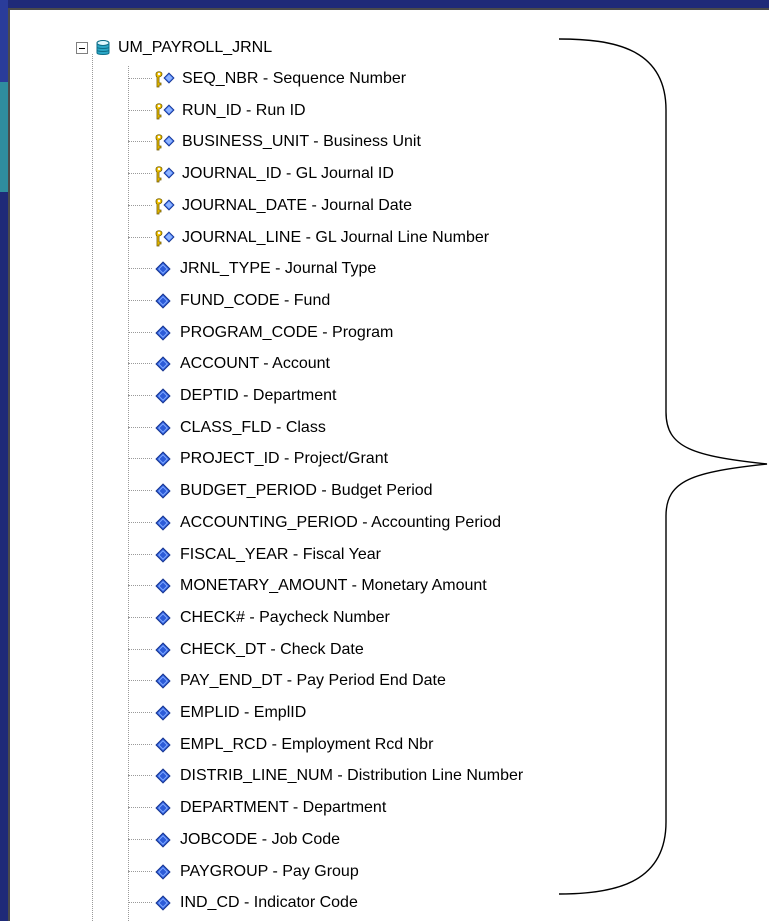 The width and height of the screenshot is (769, 921). Describe the element at coordinates (336, 237) in the screenshot. I see `tree-row-label: JOURNAL_LINE - GL Journal Line Number` at that location.